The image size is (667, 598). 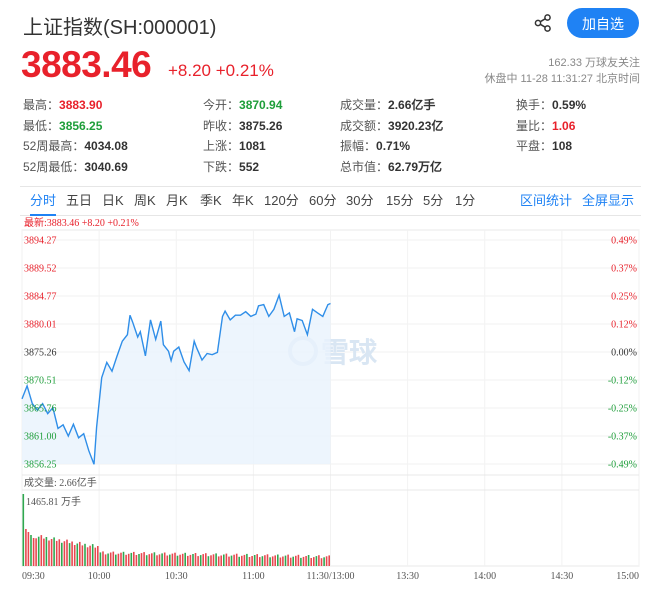 I want to click on y-tick-label: 3865.76, so click(x=40, y=408).